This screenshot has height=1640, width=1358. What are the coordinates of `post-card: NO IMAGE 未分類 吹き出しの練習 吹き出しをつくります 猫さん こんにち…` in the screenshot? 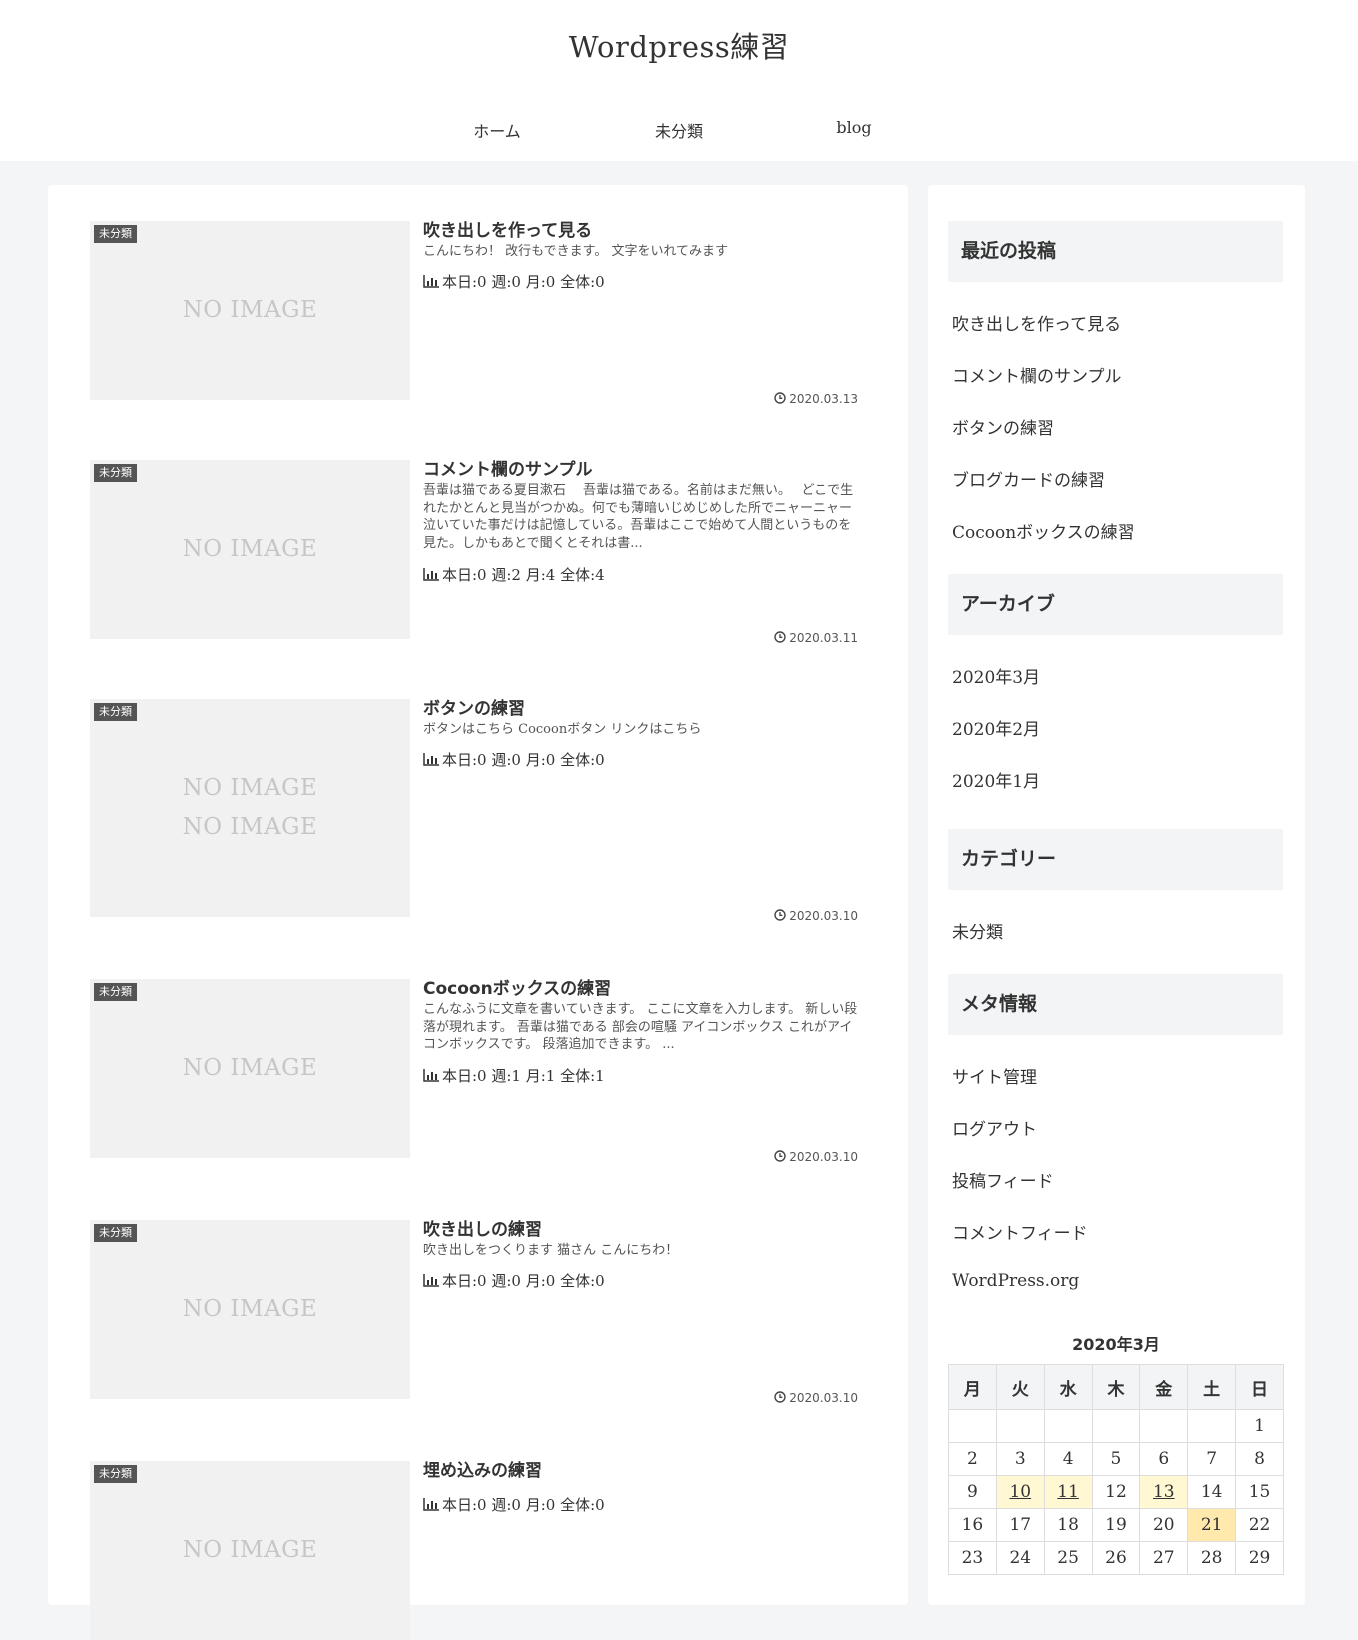 It's located at (477, 1318).